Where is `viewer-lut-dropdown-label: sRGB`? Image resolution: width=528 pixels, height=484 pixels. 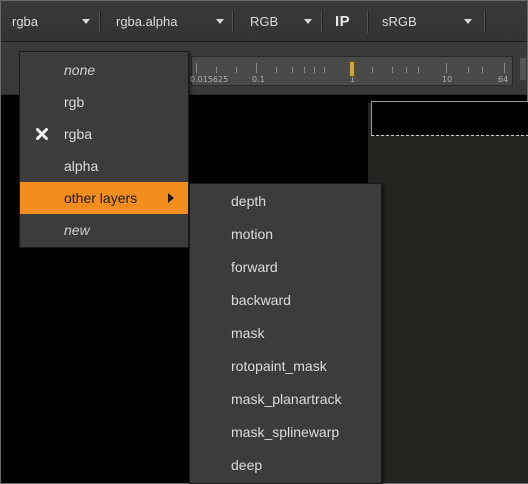 viewer-lut-dropdown-label: sRGB is located at coordinates (399, 21).